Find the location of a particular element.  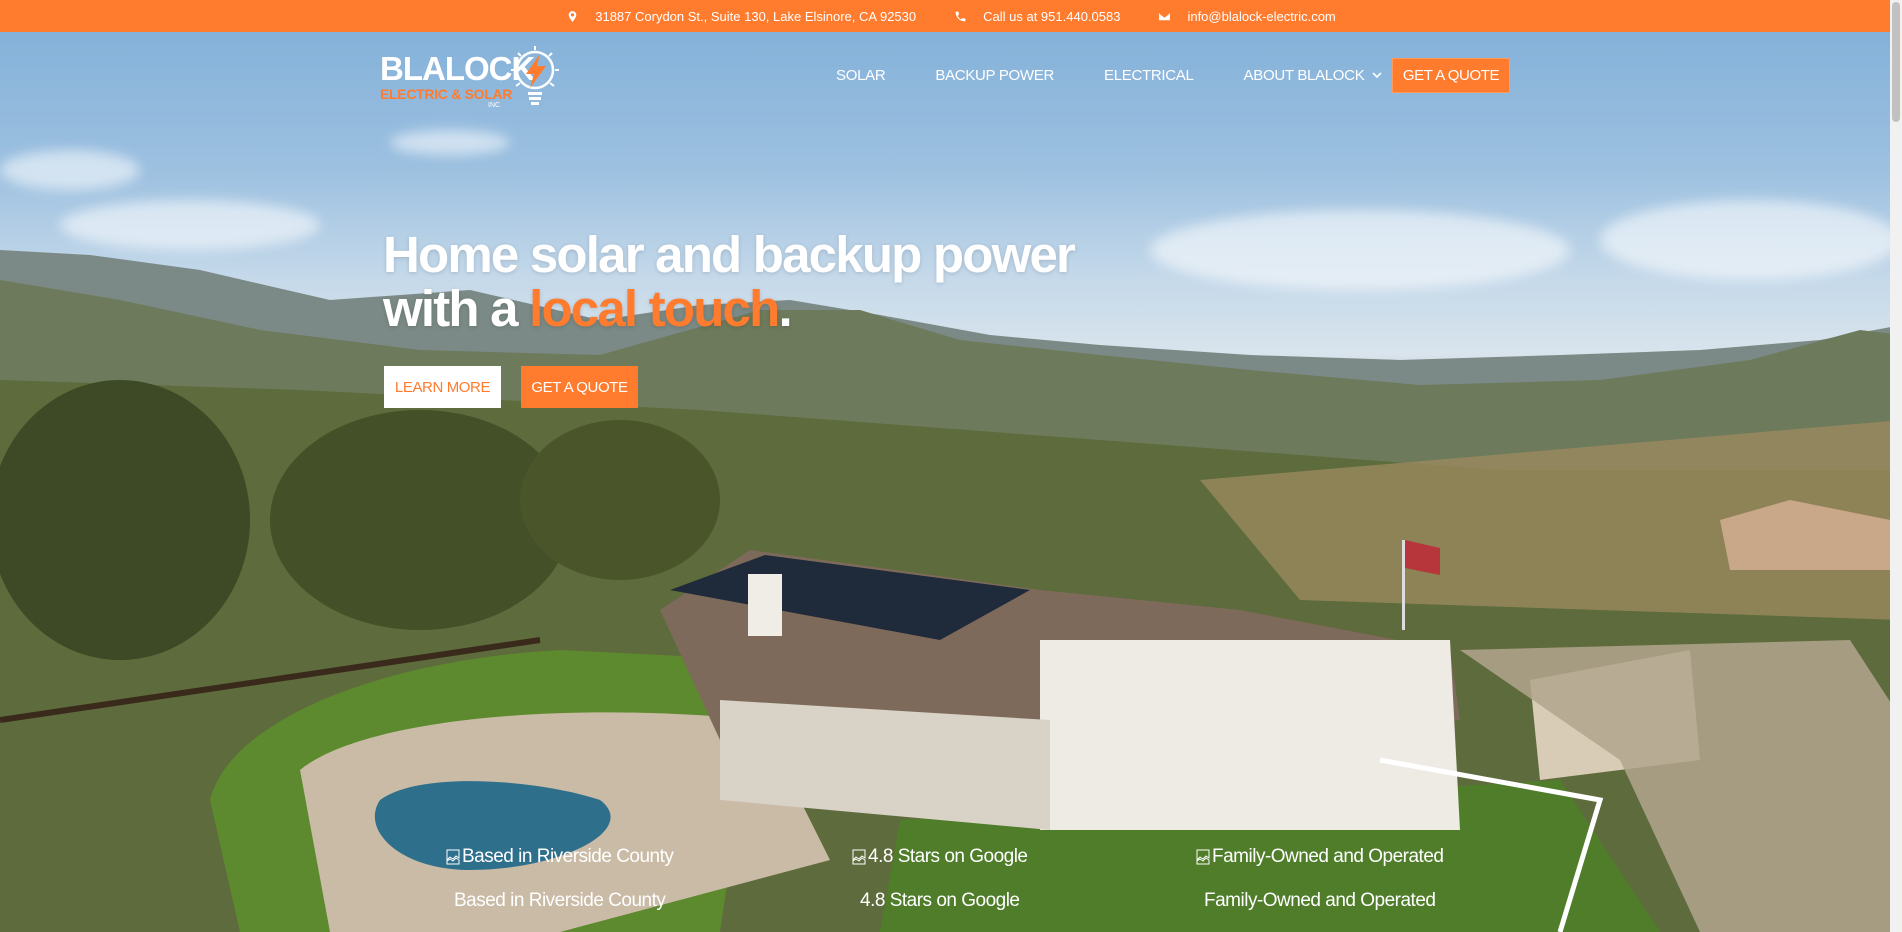

nav-item-electrical: ELECTRICAL is located at coordinates (1149, 75).